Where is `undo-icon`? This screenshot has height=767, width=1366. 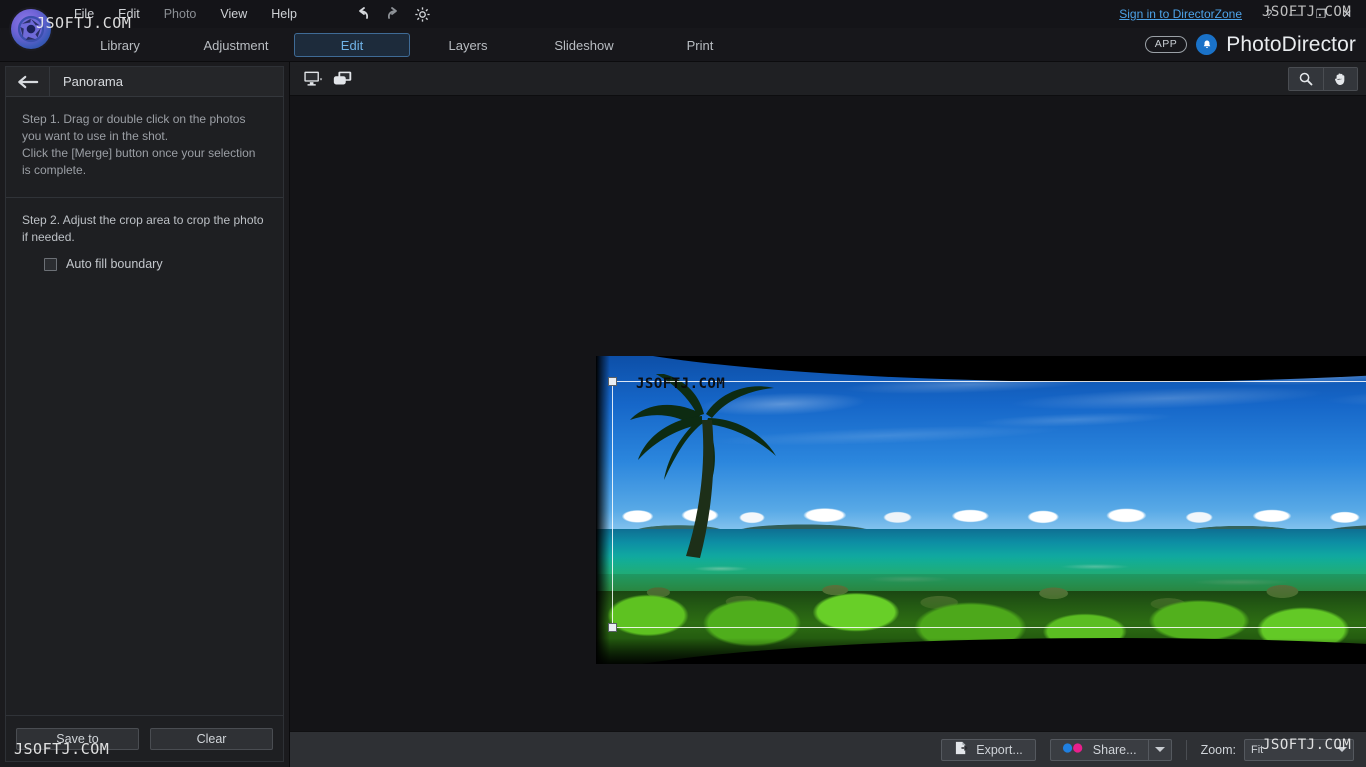 undo-icon is located at coordinates (363, 14).